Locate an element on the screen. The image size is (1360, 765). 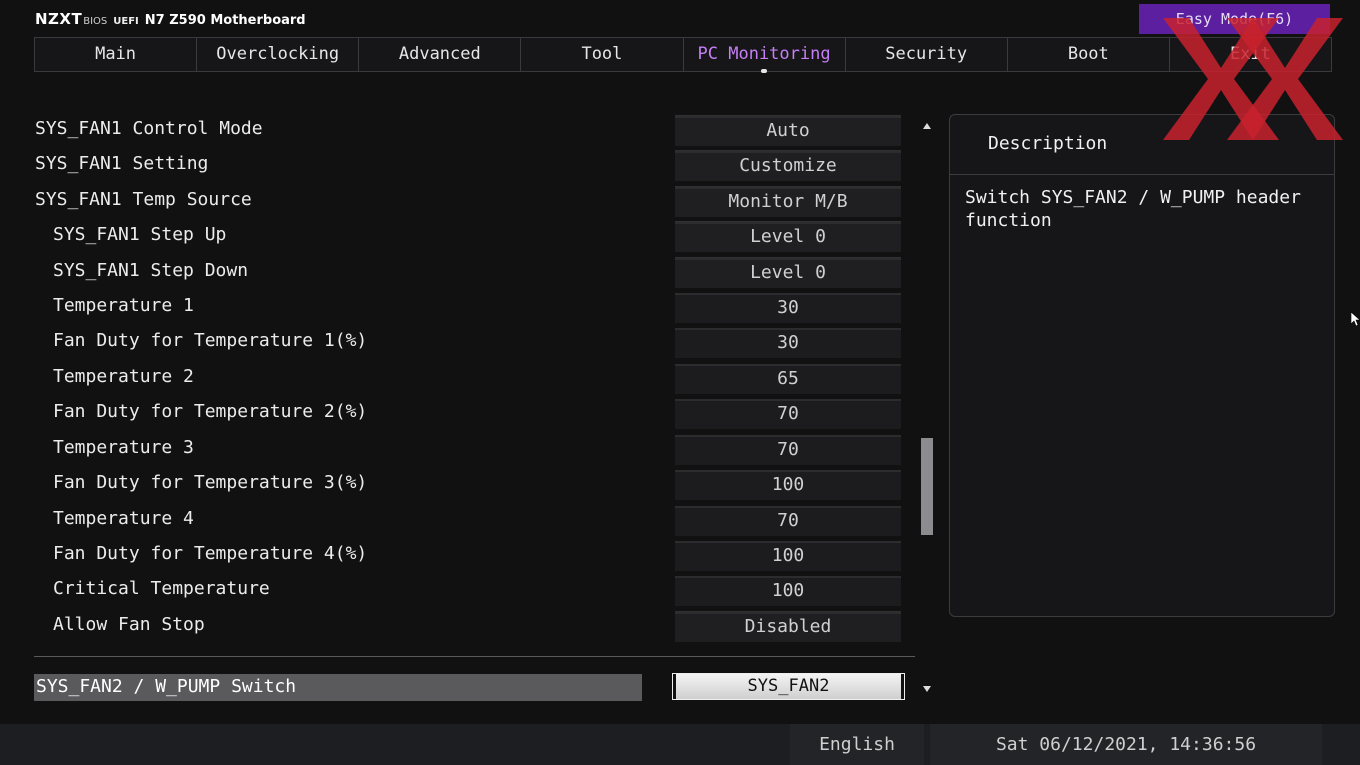
tab-boot: Boot is located at coordinates (1089, 54).